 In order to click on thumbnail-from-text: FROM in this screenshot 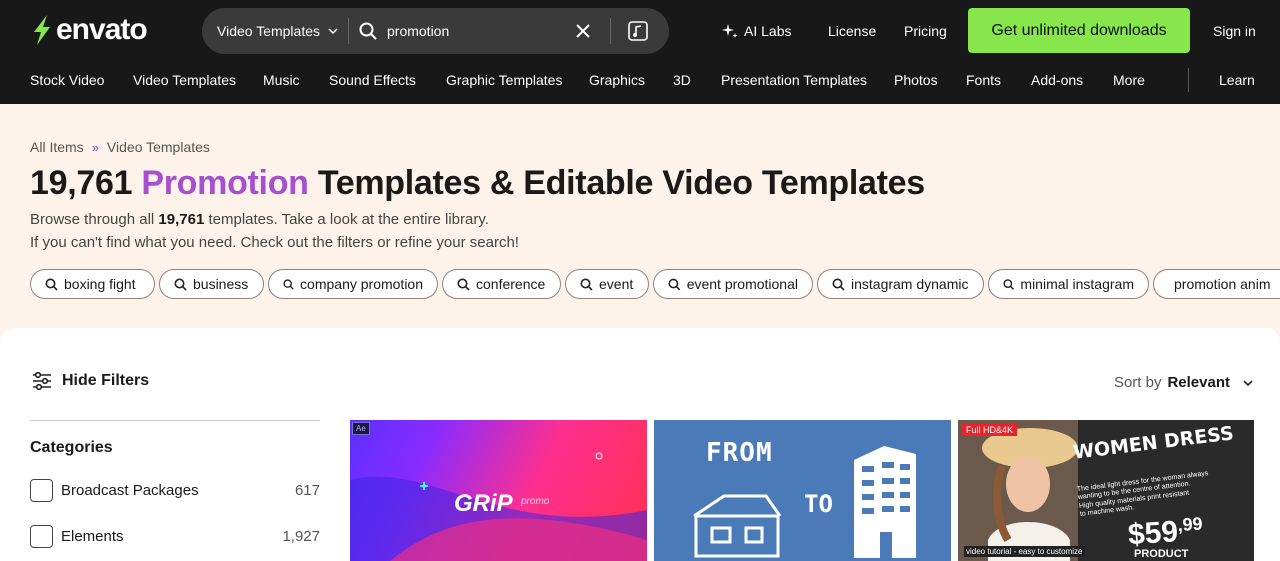, I will do `click(739, 453)`.